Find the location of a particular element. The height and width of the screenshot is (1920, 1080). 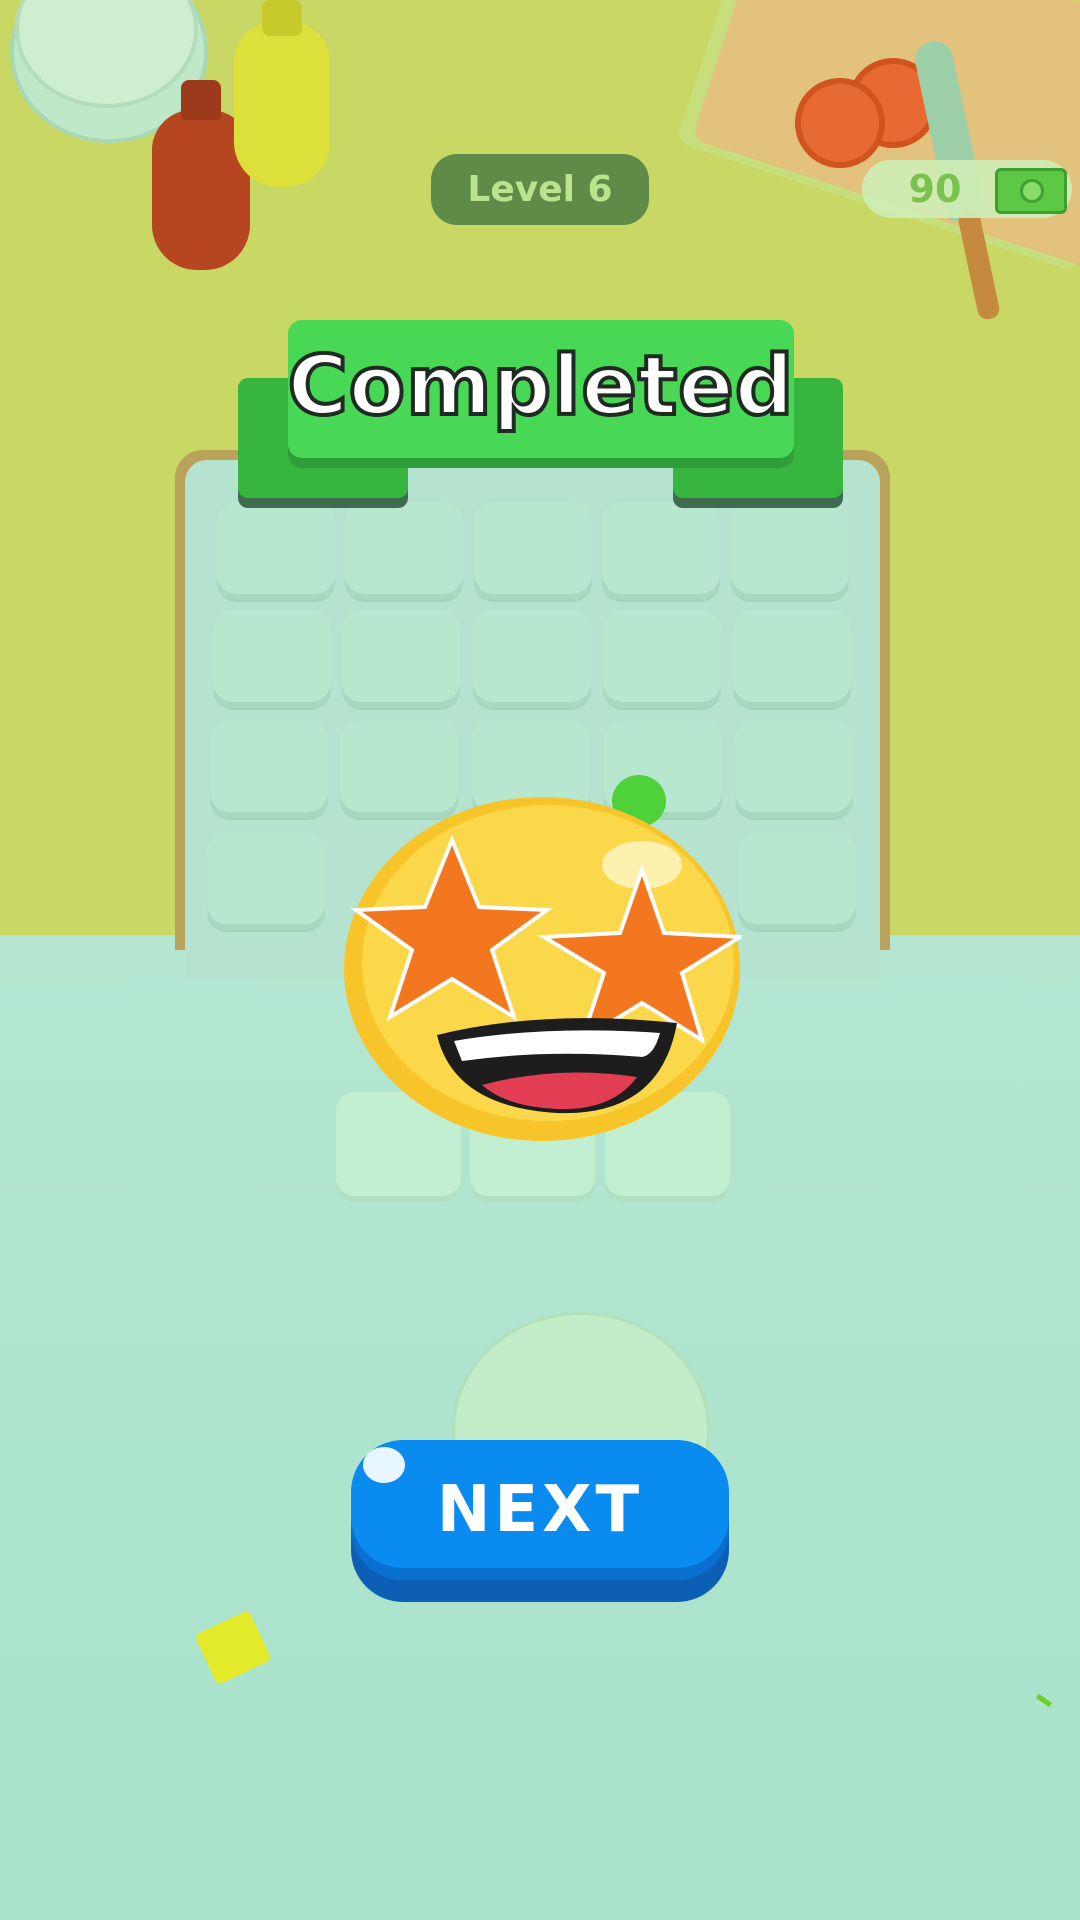

next-button-gloss is located at coordinates (384, 1465).